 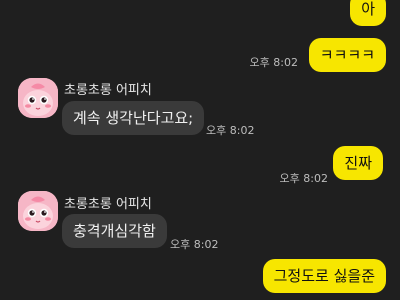 I want to click on their-message-bubble: 충격개심각함, so click(x=114, y=231).